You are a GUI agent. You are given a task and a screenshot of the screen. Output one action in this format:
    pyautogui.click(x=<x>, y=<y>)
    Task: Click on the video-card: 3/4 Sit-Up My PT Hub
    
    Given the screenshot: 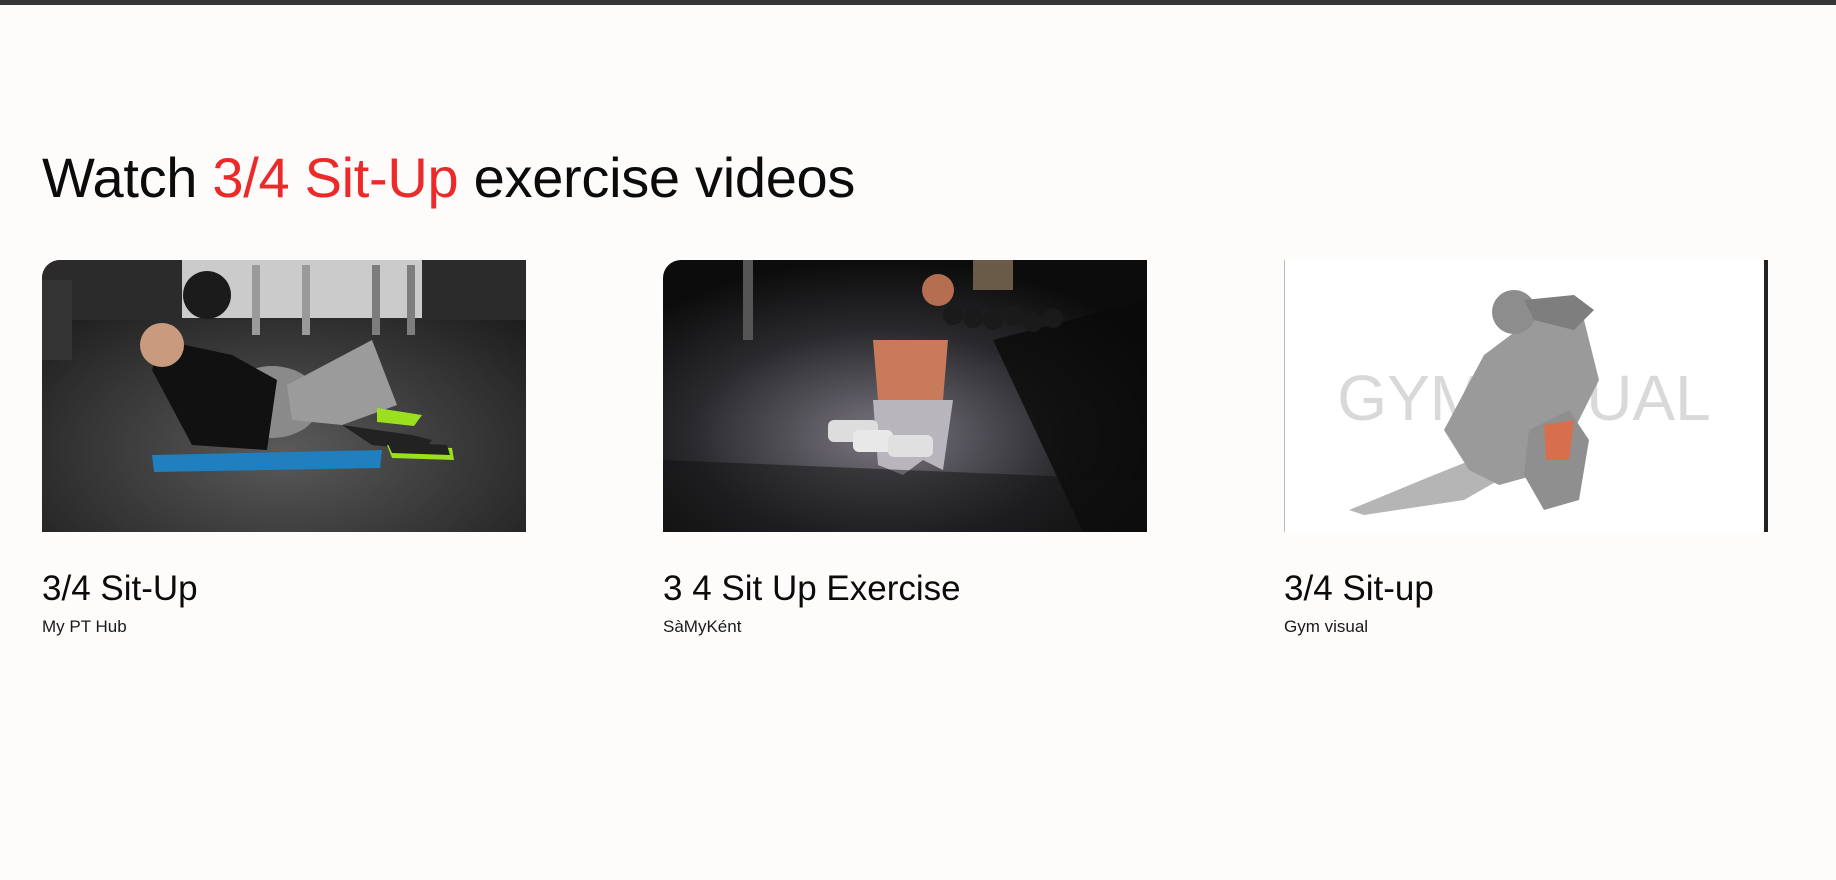 What is the action you would take?
    pyautogui.click(x=284, y=448)
    